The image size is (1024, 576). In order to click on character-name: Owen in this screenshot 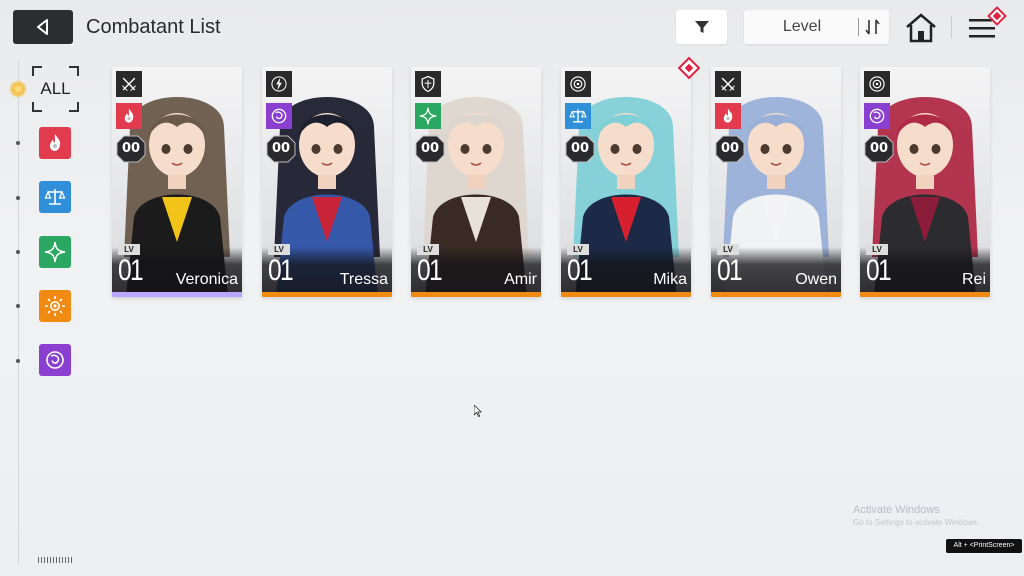, I will do `click(816, 279)`.